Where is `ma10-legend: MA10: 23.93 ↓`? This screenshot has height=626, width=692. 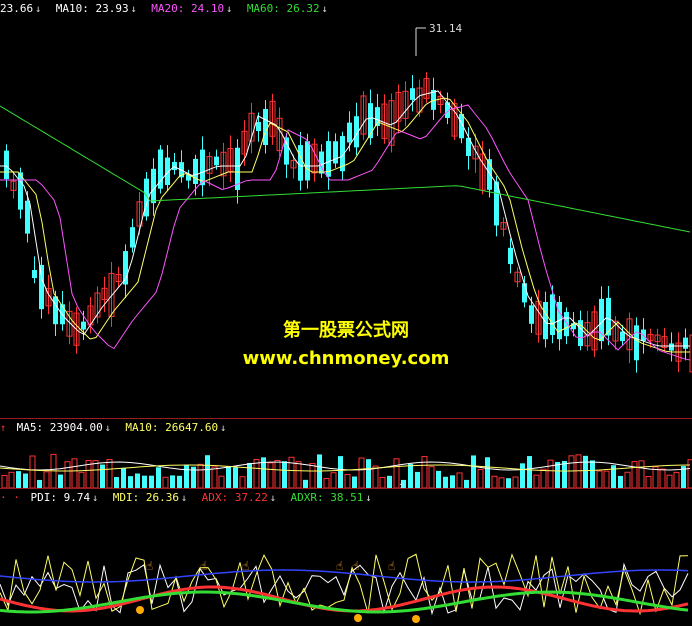 ma10-legend: MA10: 23.93 ↓ is located at coordinates (96, 8).